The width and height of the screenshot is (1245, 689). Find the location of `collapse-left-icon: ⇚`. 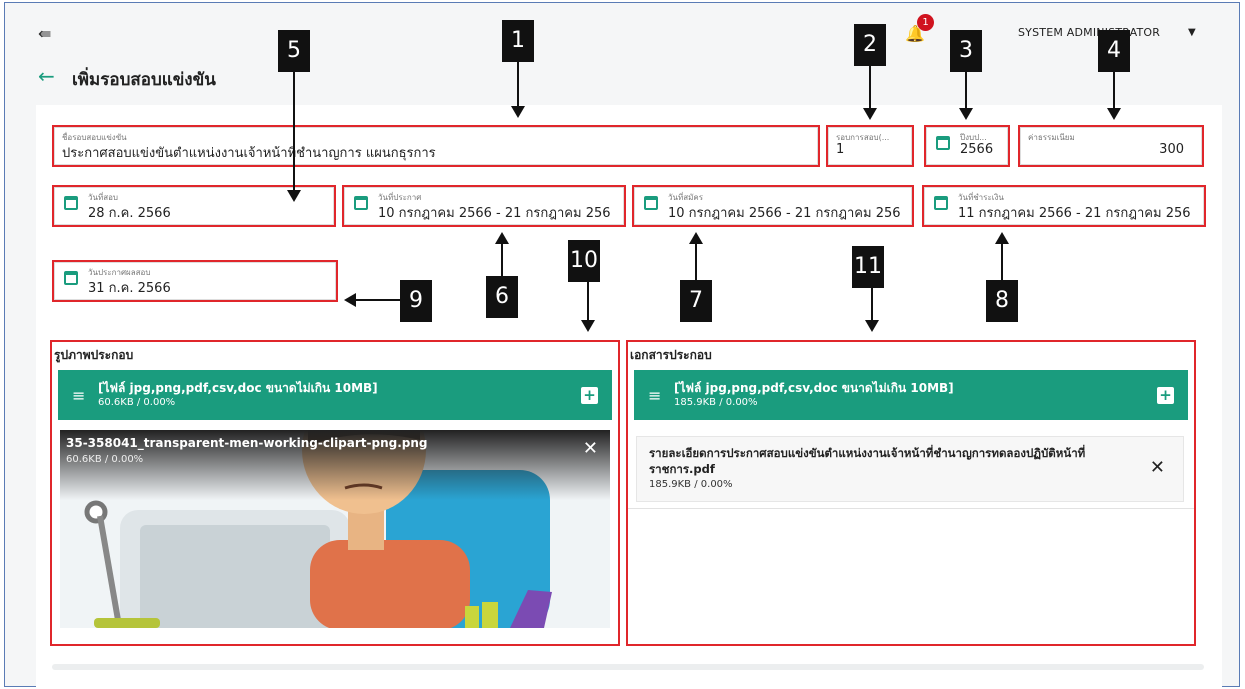

collapse-left-icon: ⇚ is located at coordinates (44, 33).